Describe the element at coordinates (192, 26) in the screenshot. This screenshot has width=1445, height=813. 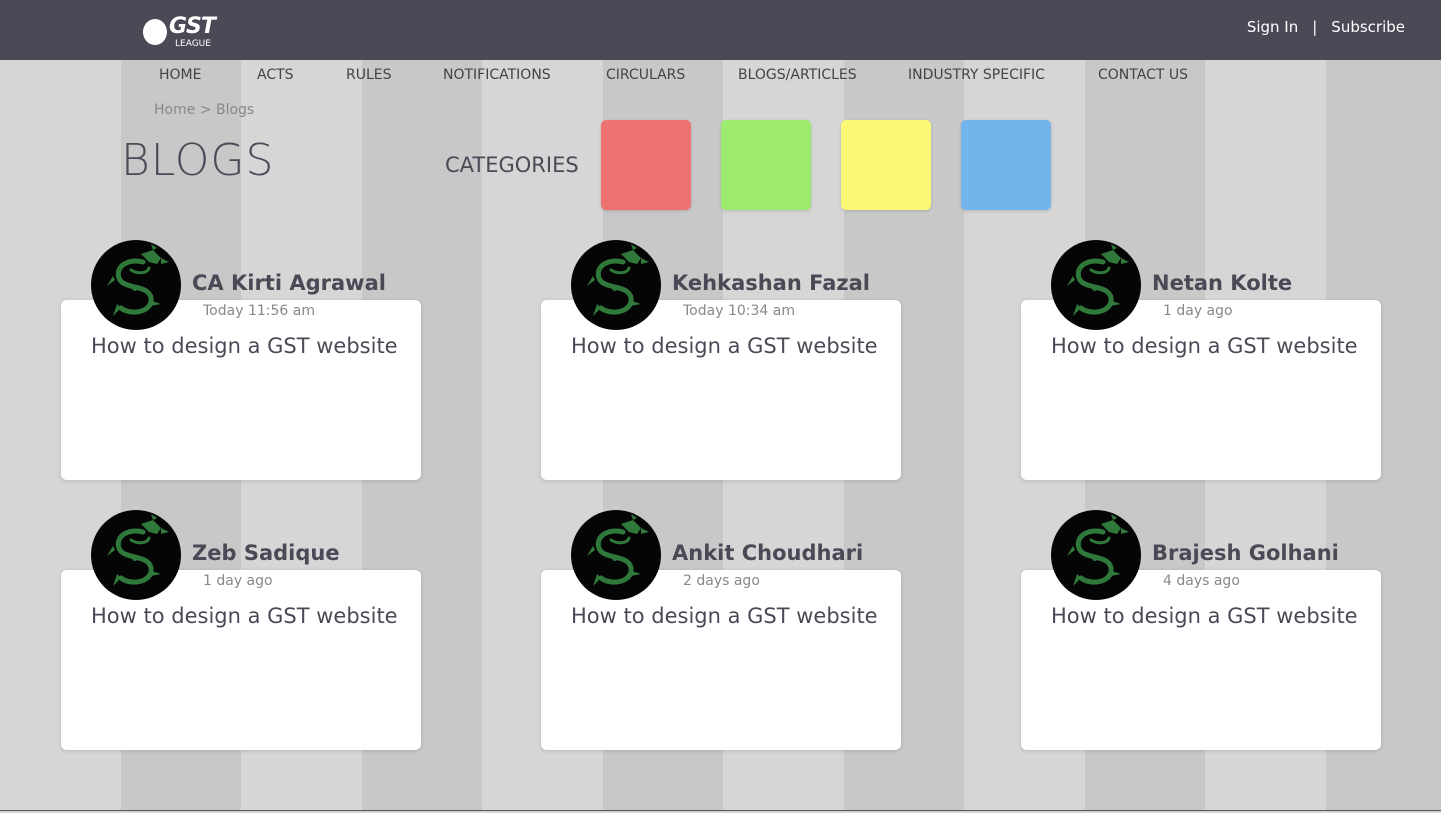
I see `logo-text: GST` at that location.